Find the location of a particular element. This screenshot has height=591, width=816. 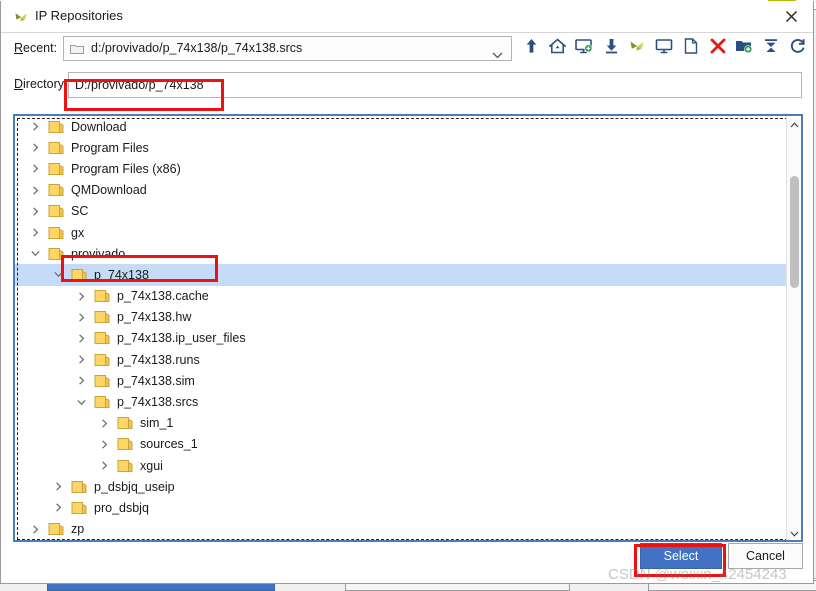

dialog-title: IP Repositories is located at coordinates (79, 15).